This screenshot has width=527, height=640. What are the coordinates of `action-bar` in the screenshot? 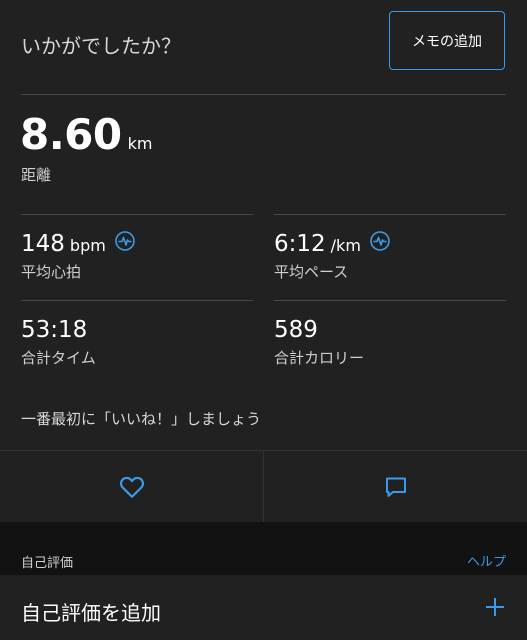 It's located at (263, 486).